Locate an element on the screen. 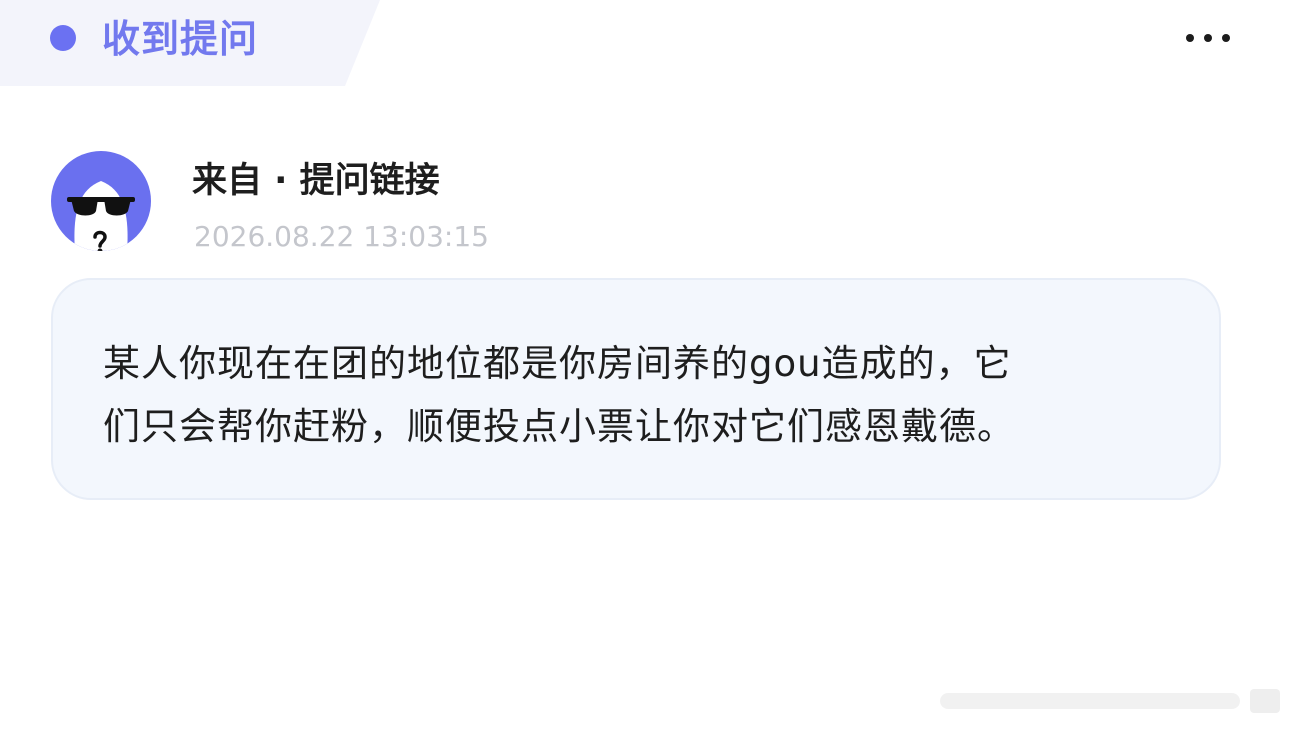 Image resolution: width=1300 pixels, height=731 pixels. timestamp: 2026.08.22 13:03:15 is located at coordinates (341, 236).